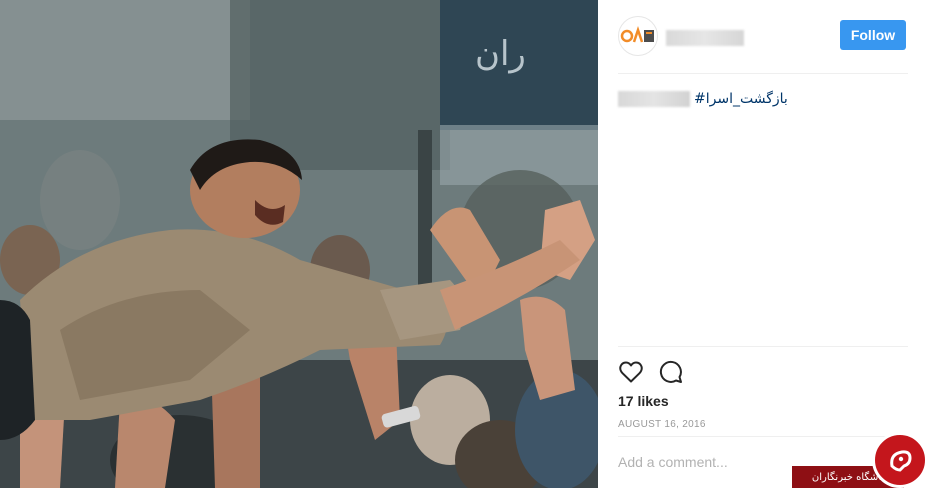 This screenshot has width=928, height=488. What do you see at coordinates (705, 38) in the screenshot?
I see `username-redacted` at bounding box center [705, 38].